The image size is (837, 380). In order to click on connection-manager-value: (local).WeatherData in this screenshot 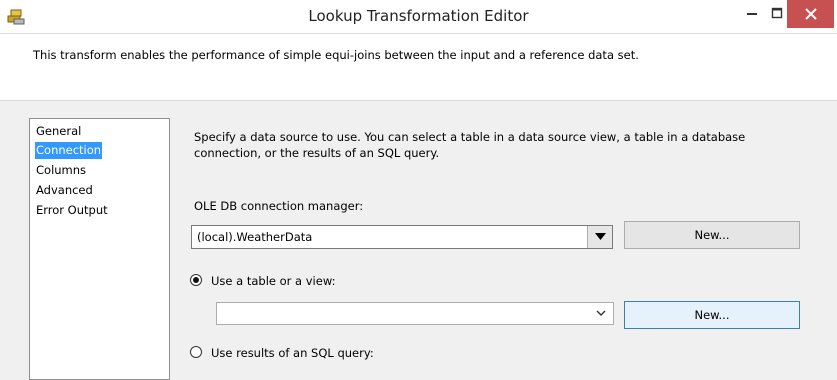, I will do `click(255, 237)`.